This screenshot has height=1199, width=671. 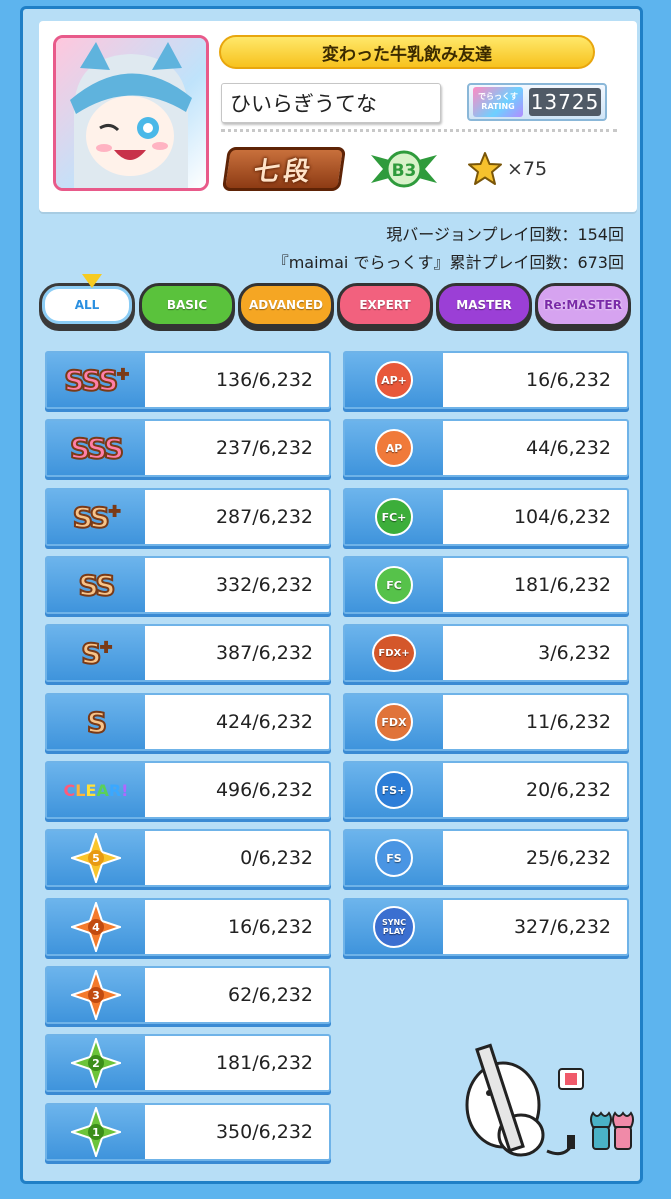 I want to click on tab-all: ALL, so click(x=87, y=300).